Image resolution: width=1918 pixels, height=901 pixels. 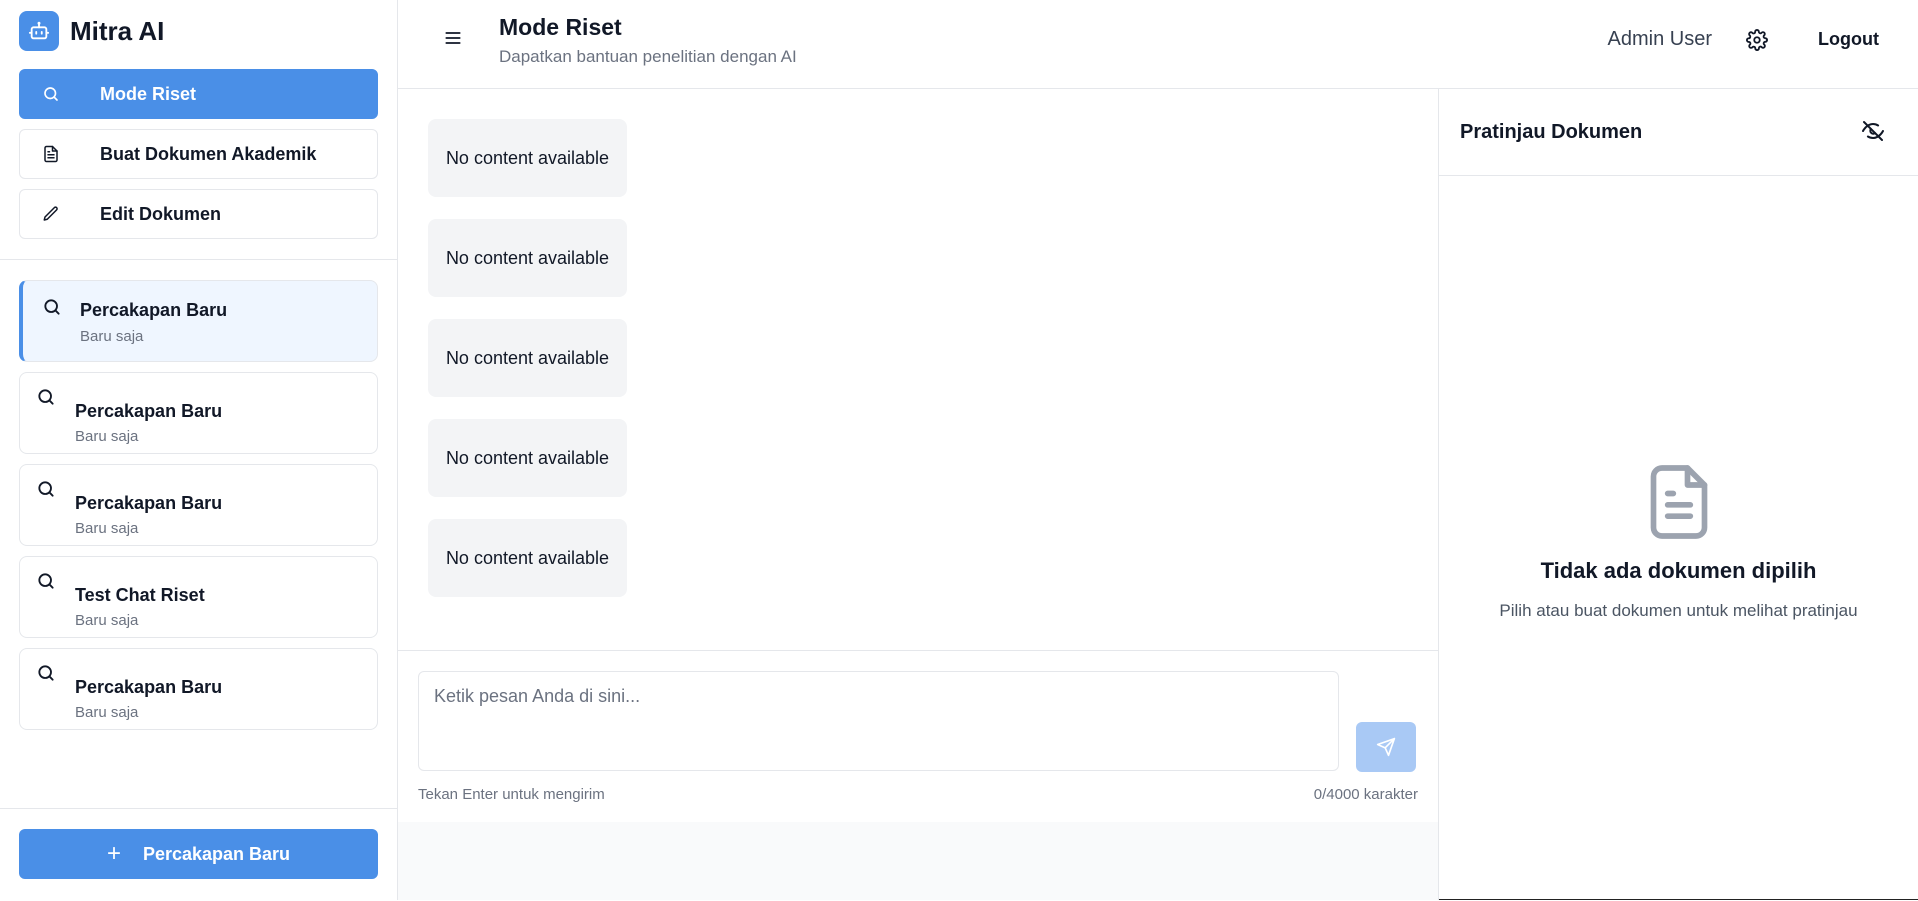 I want to click on plus-icon: +, so click(x=113, y=853).